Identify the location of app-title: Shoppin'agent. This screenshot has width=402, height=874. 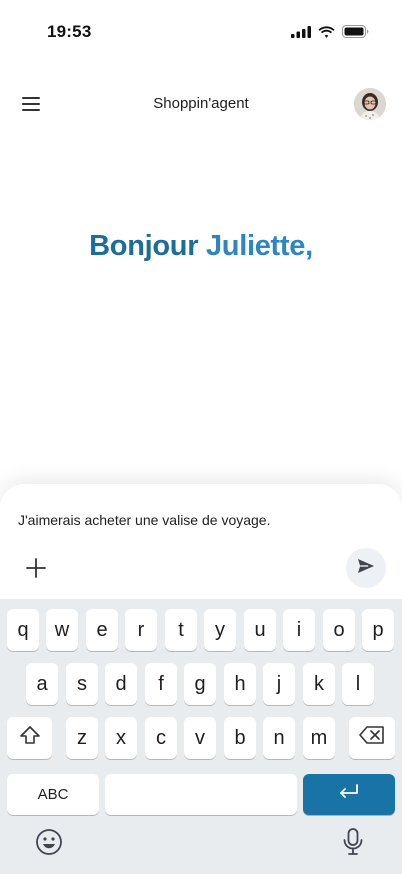
(201, 103).